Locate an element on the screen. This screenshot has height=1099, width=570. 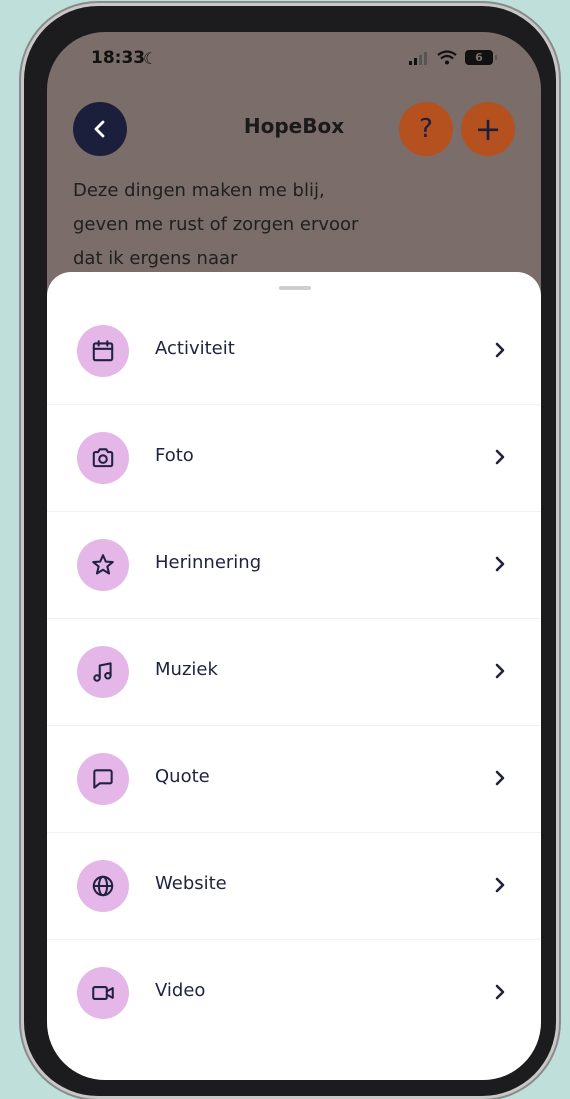
camera-icon is located at coordinates (103, 458).